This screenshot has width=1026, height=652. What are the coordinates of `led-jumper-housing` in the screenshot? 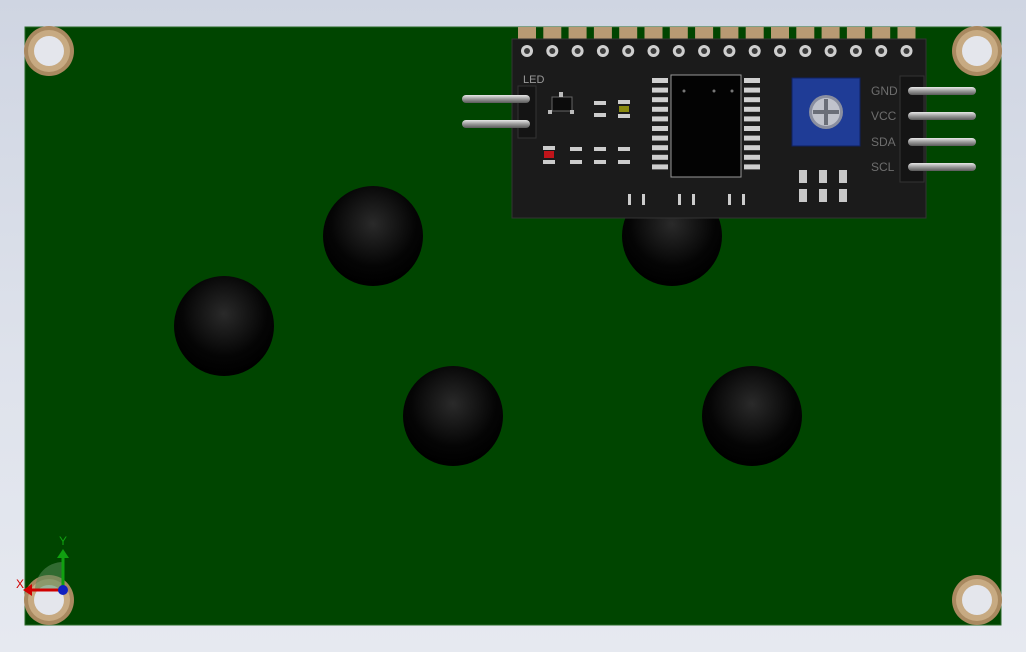 It's located at (527, 112).